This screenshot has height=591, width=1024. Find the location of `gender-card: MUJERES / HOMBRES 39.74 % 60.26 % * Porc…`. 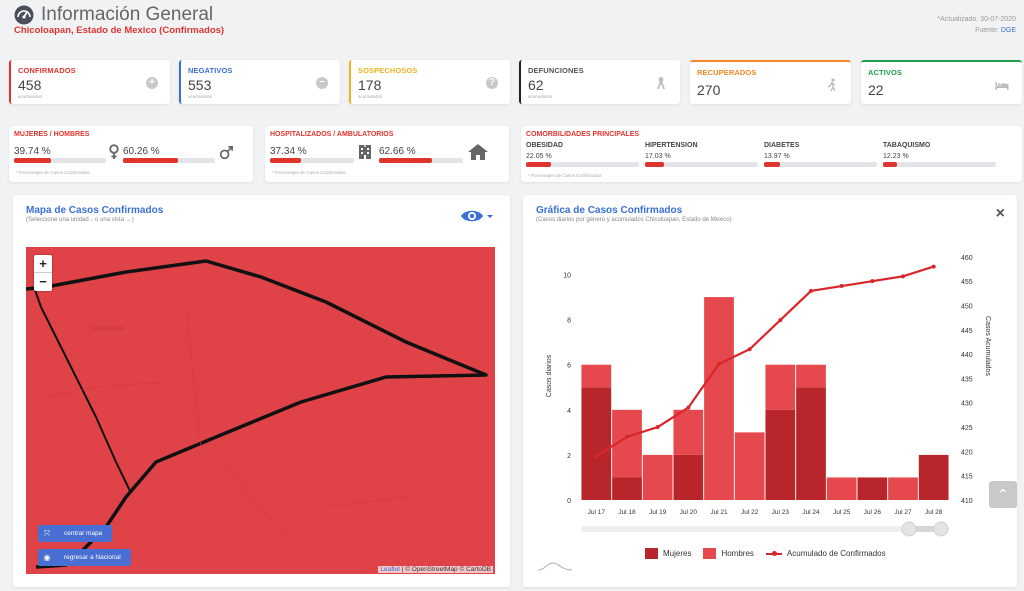

gender-card: MUJERES / HOMBRES 39.74 % 60.26 % * Porc… is located at coordinates (131, 154).